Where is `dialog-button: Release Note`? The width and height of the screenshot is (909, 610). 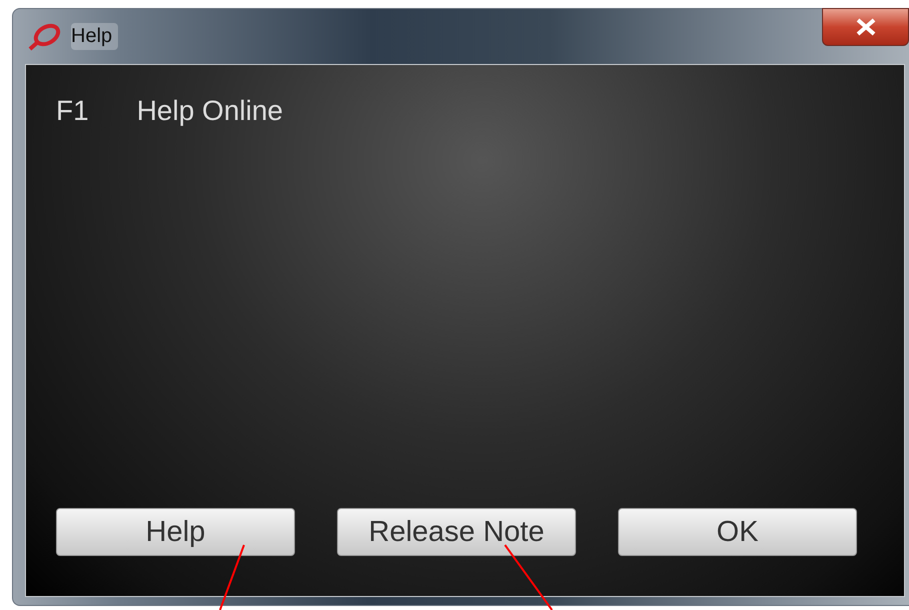 dialog-button: Release Note is located at coordinates (456, 532).